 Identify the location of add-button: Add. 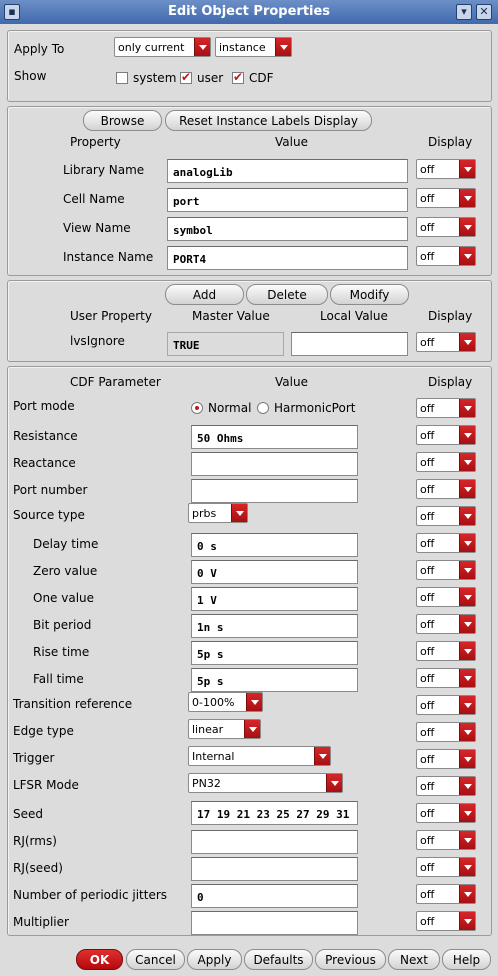
(204, 294).